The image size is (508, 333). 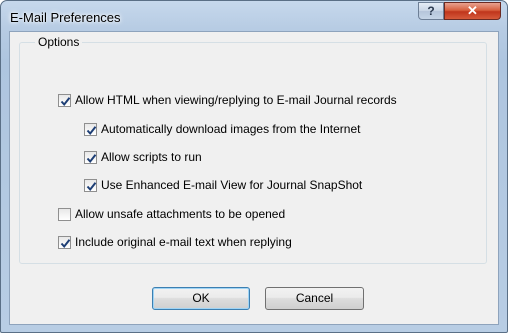 I want to click on window-title: E-Mail Preferences, so click(x=65, y=17).